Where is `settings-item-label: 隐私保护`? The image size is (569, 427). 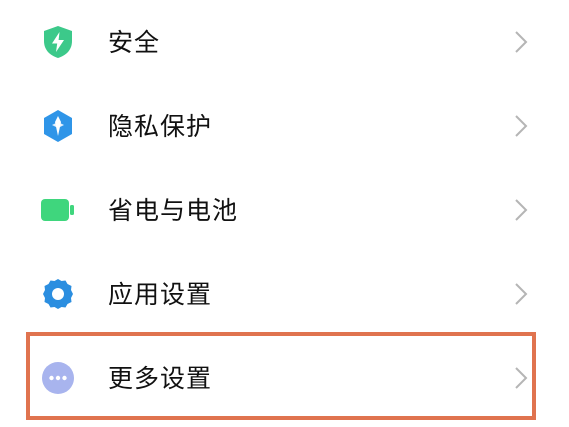 settings-item-label: 隐私保护 is located at coordinates (160, 126).